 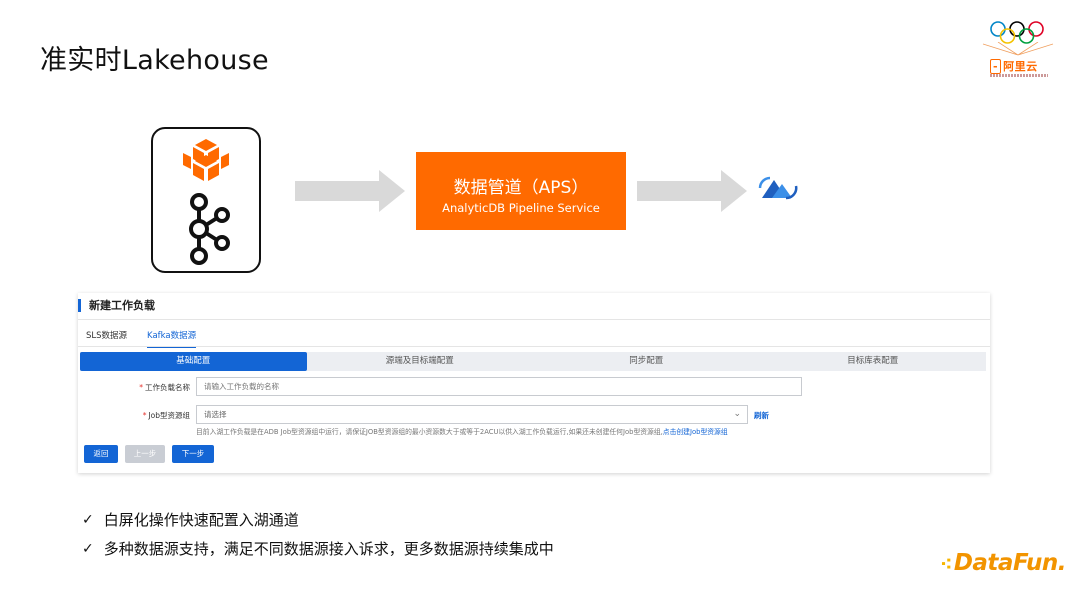 I want to click on prev-step-button: 上一步, so click(x=145, y=454).